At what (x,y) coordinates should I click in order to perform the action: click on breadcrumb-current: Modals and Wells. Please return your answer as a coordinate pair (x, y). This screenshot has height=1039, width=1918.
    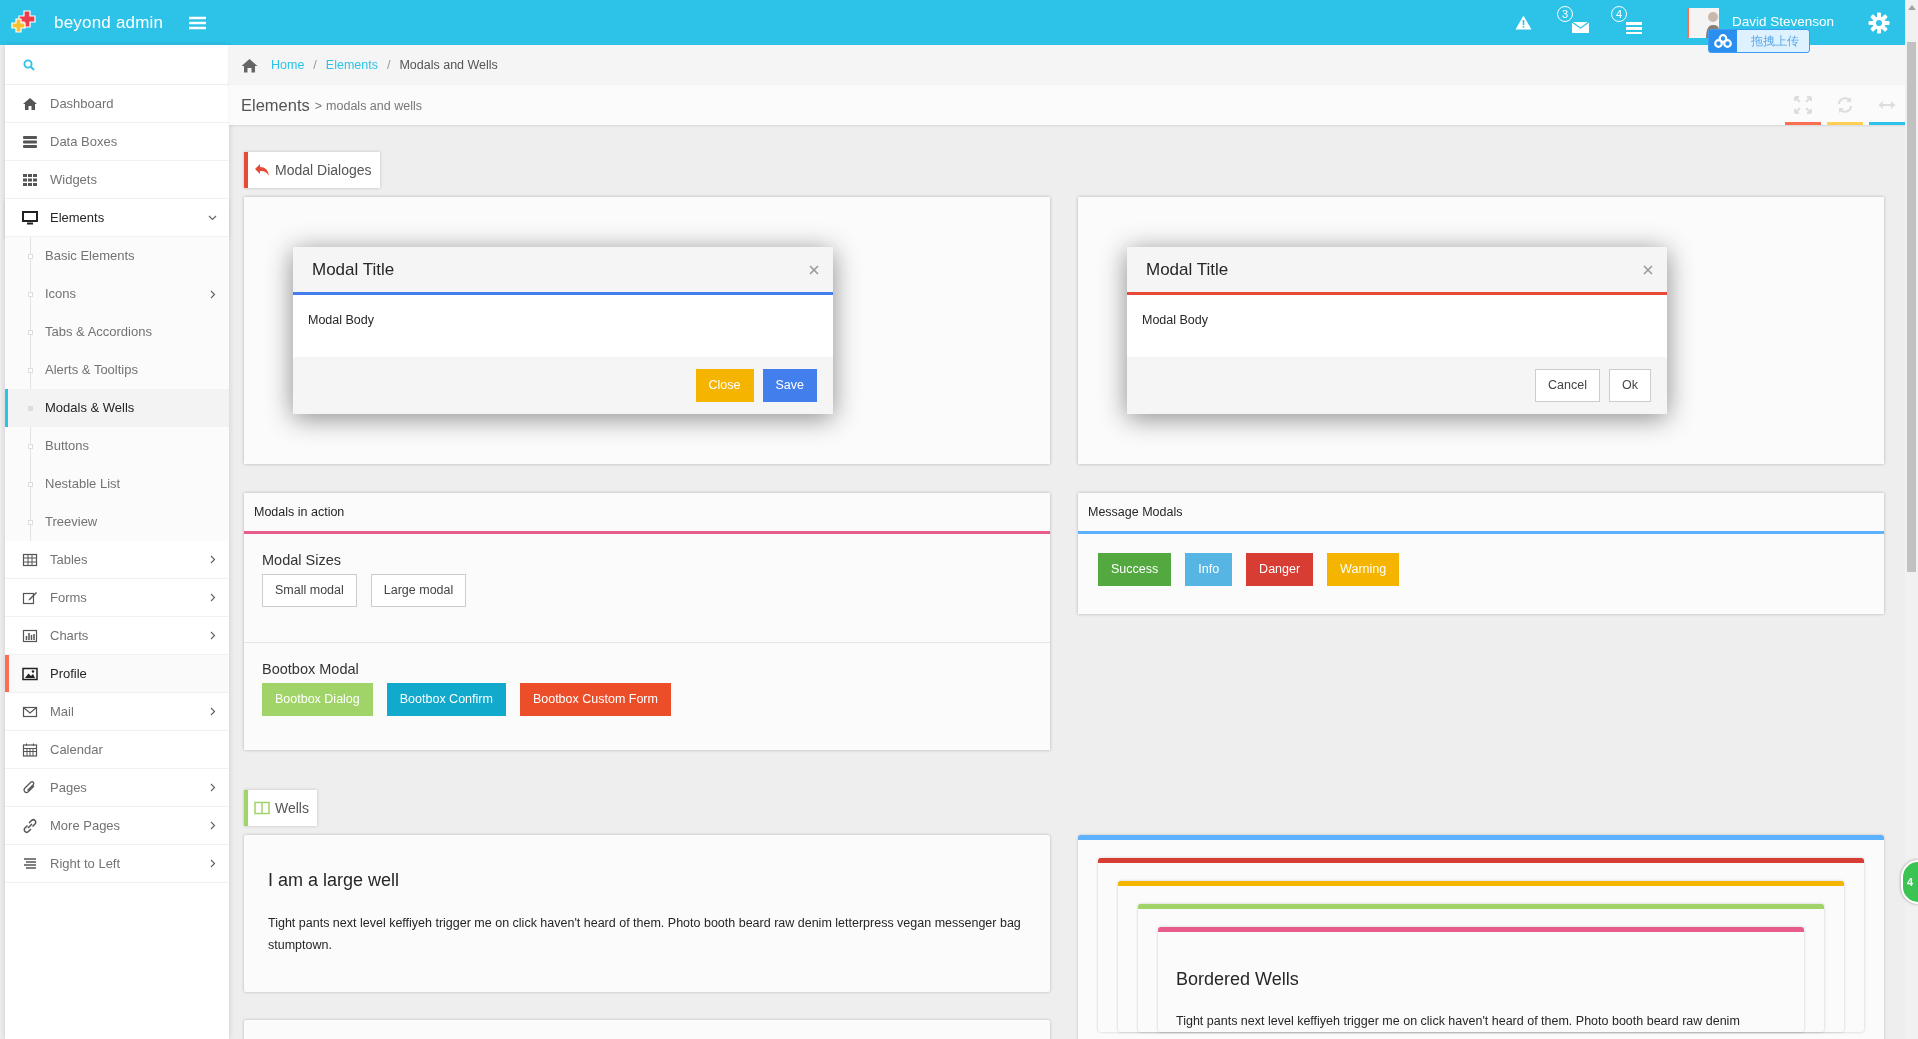
    Looking at the image, I should click on (448, 65).